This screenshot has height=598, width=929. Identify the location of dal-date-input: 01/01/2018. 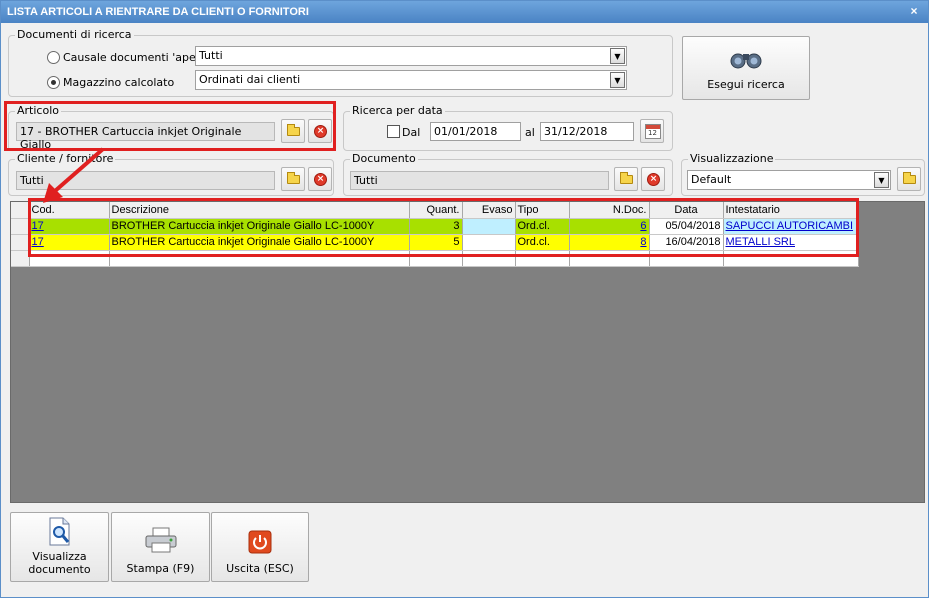
(475, 131).